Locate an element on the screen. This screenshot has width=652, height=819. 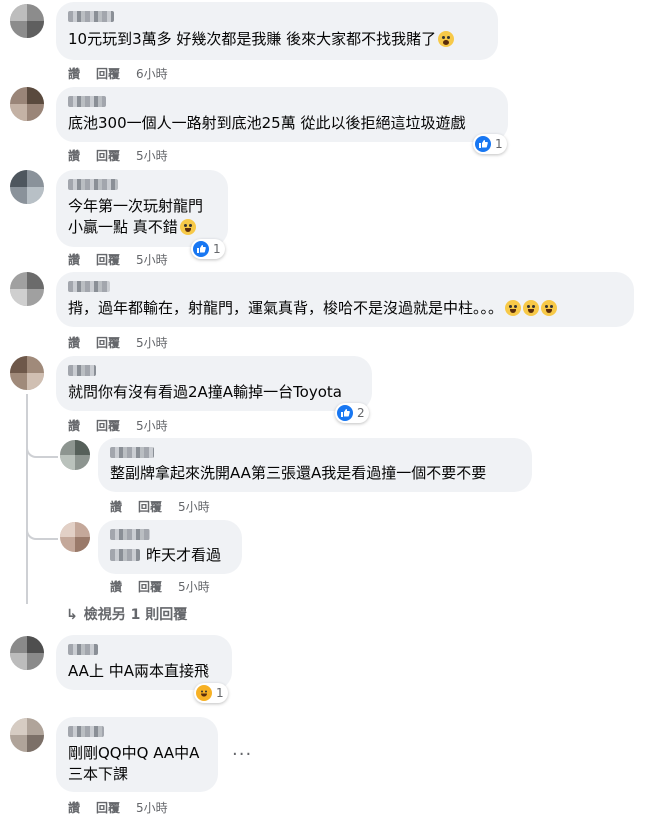
comment-bubble: 底池300一個人一路射到底池25萬 從此以後拒絕這垃圾遊戲 is located at coordinates (282, 114).